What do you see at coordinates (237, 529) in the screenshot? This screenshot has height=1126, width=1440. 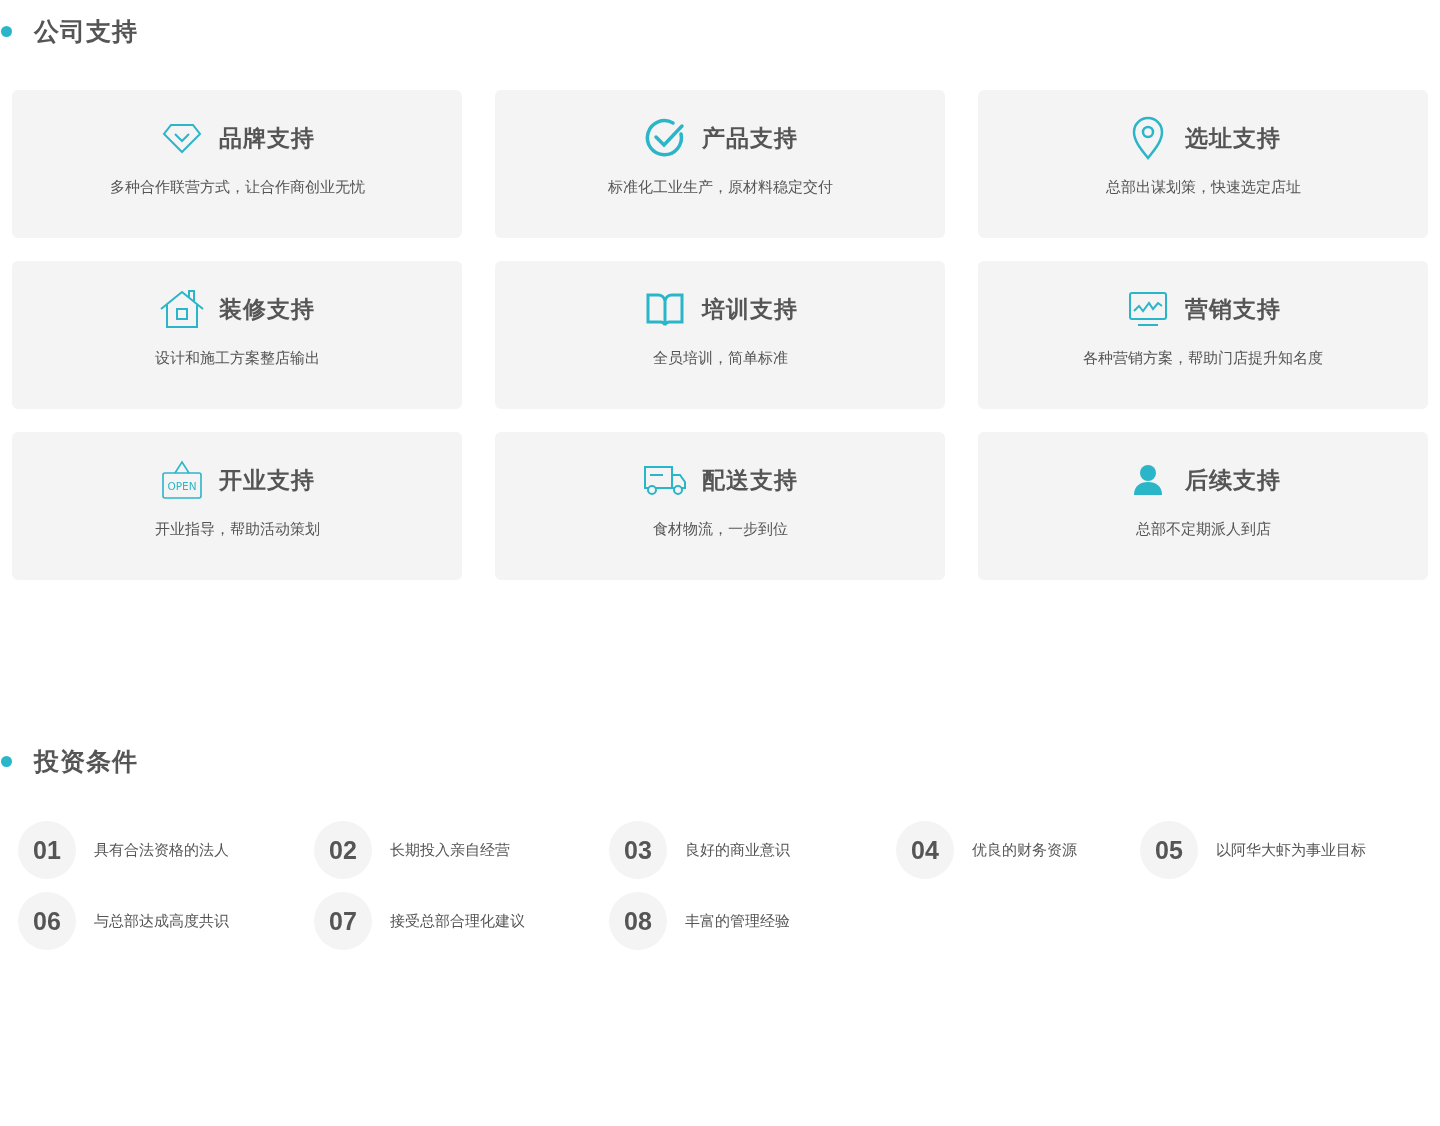 I see `card-description: 开业指导，帮助活动策划` at bounding box center [237, 529].